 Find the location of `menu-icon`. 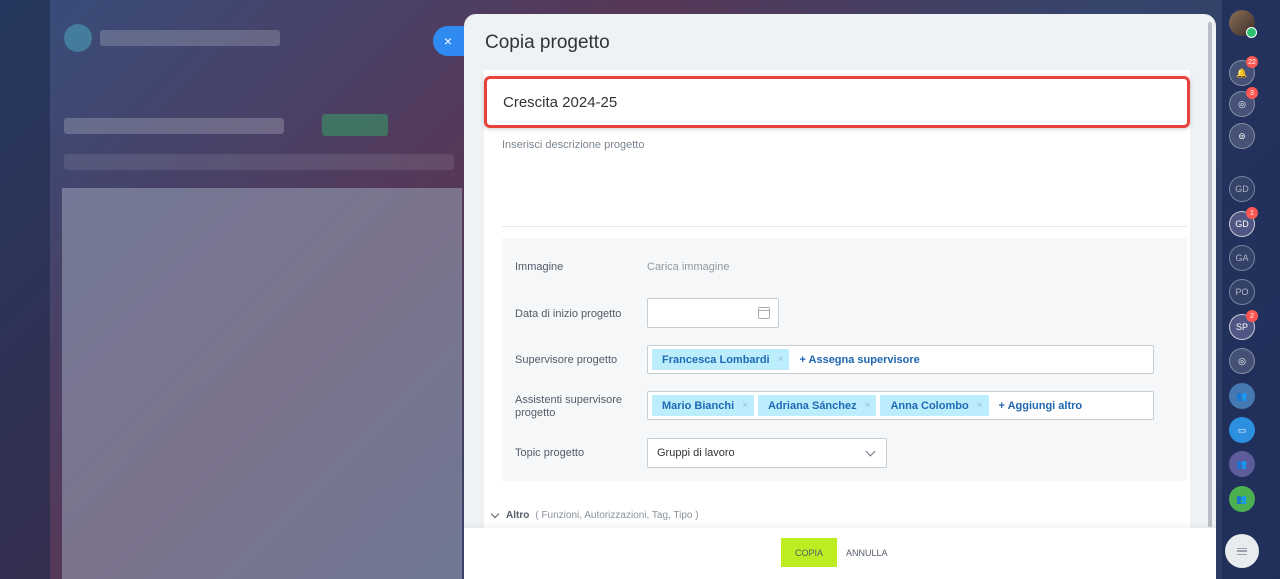

menu-icon is located at coordinates (1242, 551).